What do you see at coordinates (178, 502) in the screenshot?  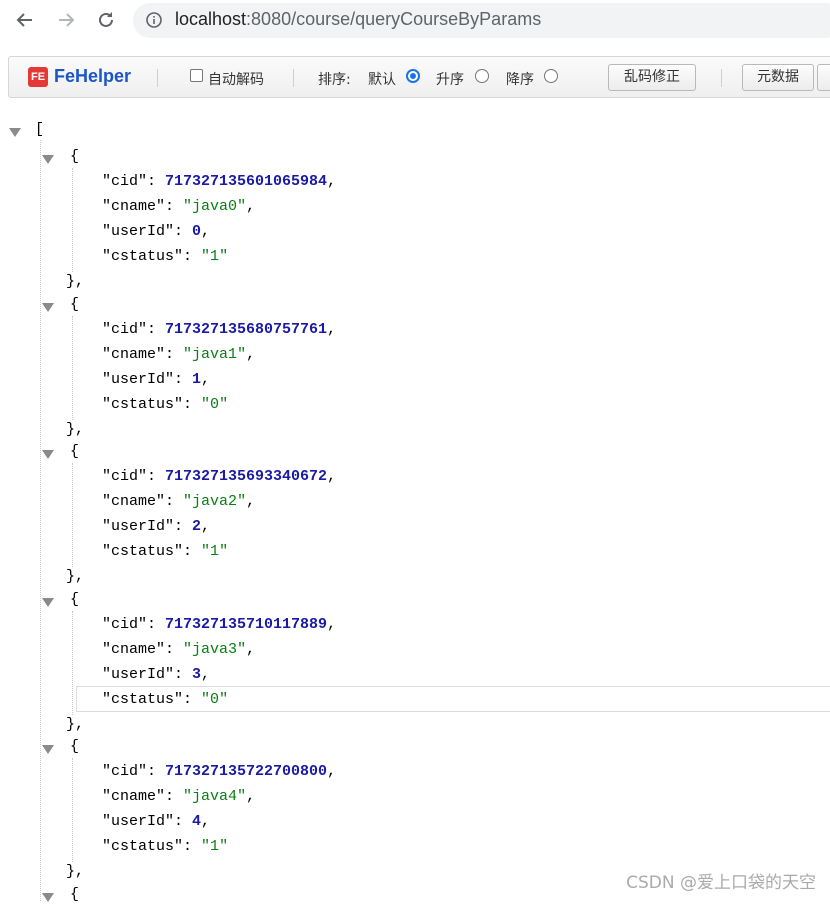 I see `json-property-cname: "cname": "java2",` at bounding box center [178, 502].